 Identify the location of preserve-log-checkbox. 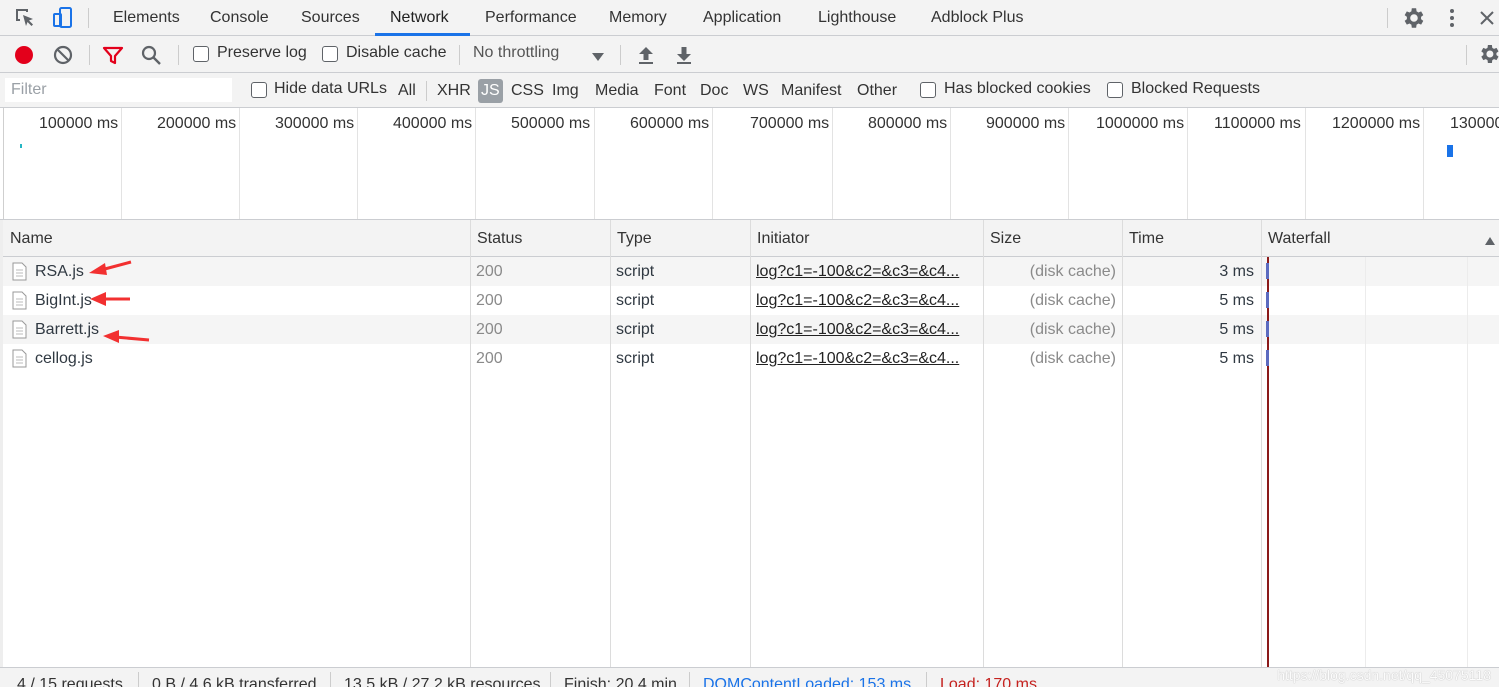
(201, 54).